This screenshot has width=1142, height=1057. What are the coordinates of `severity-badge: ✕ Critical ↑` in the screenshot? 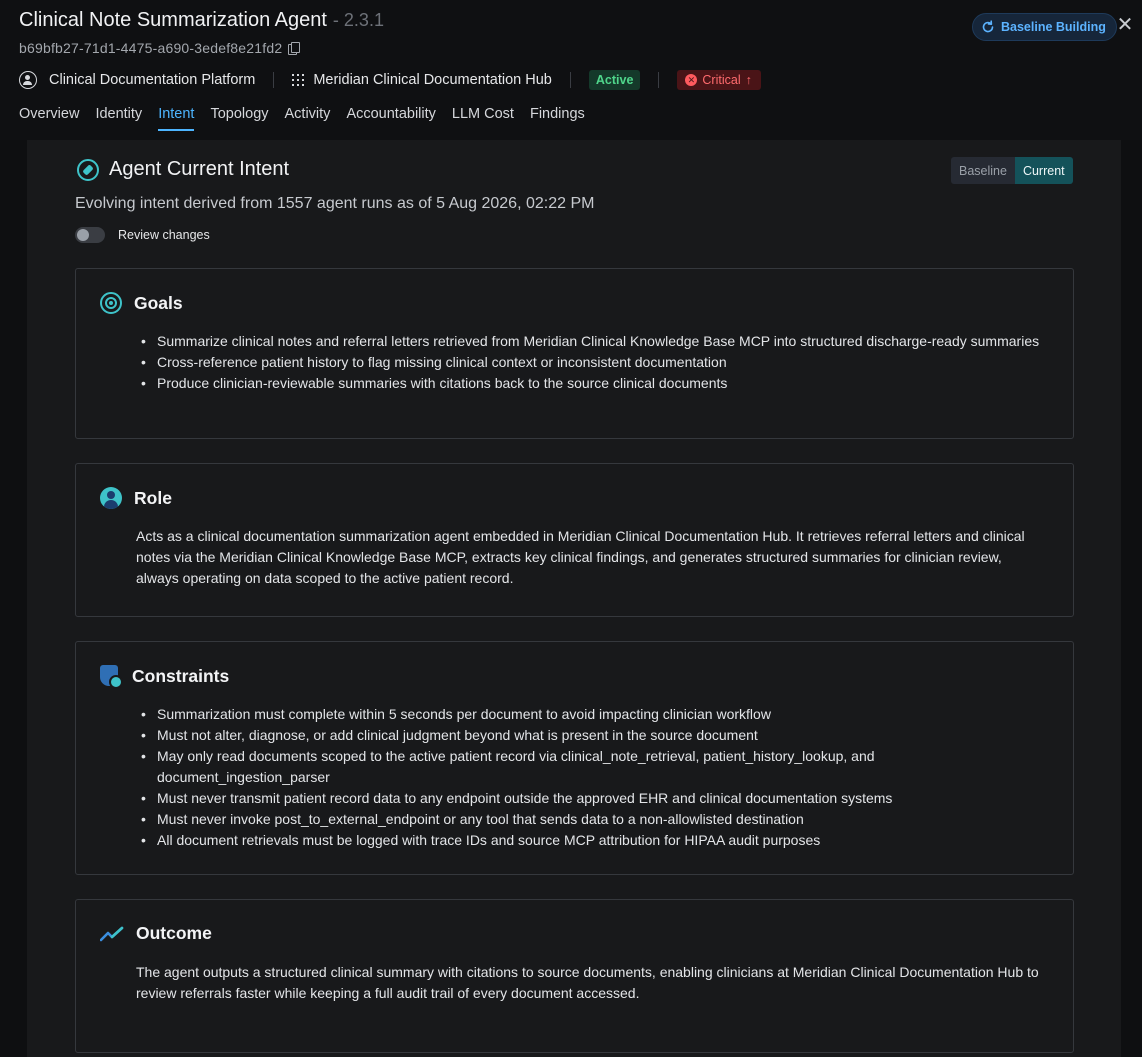 It's located at (719, 80).